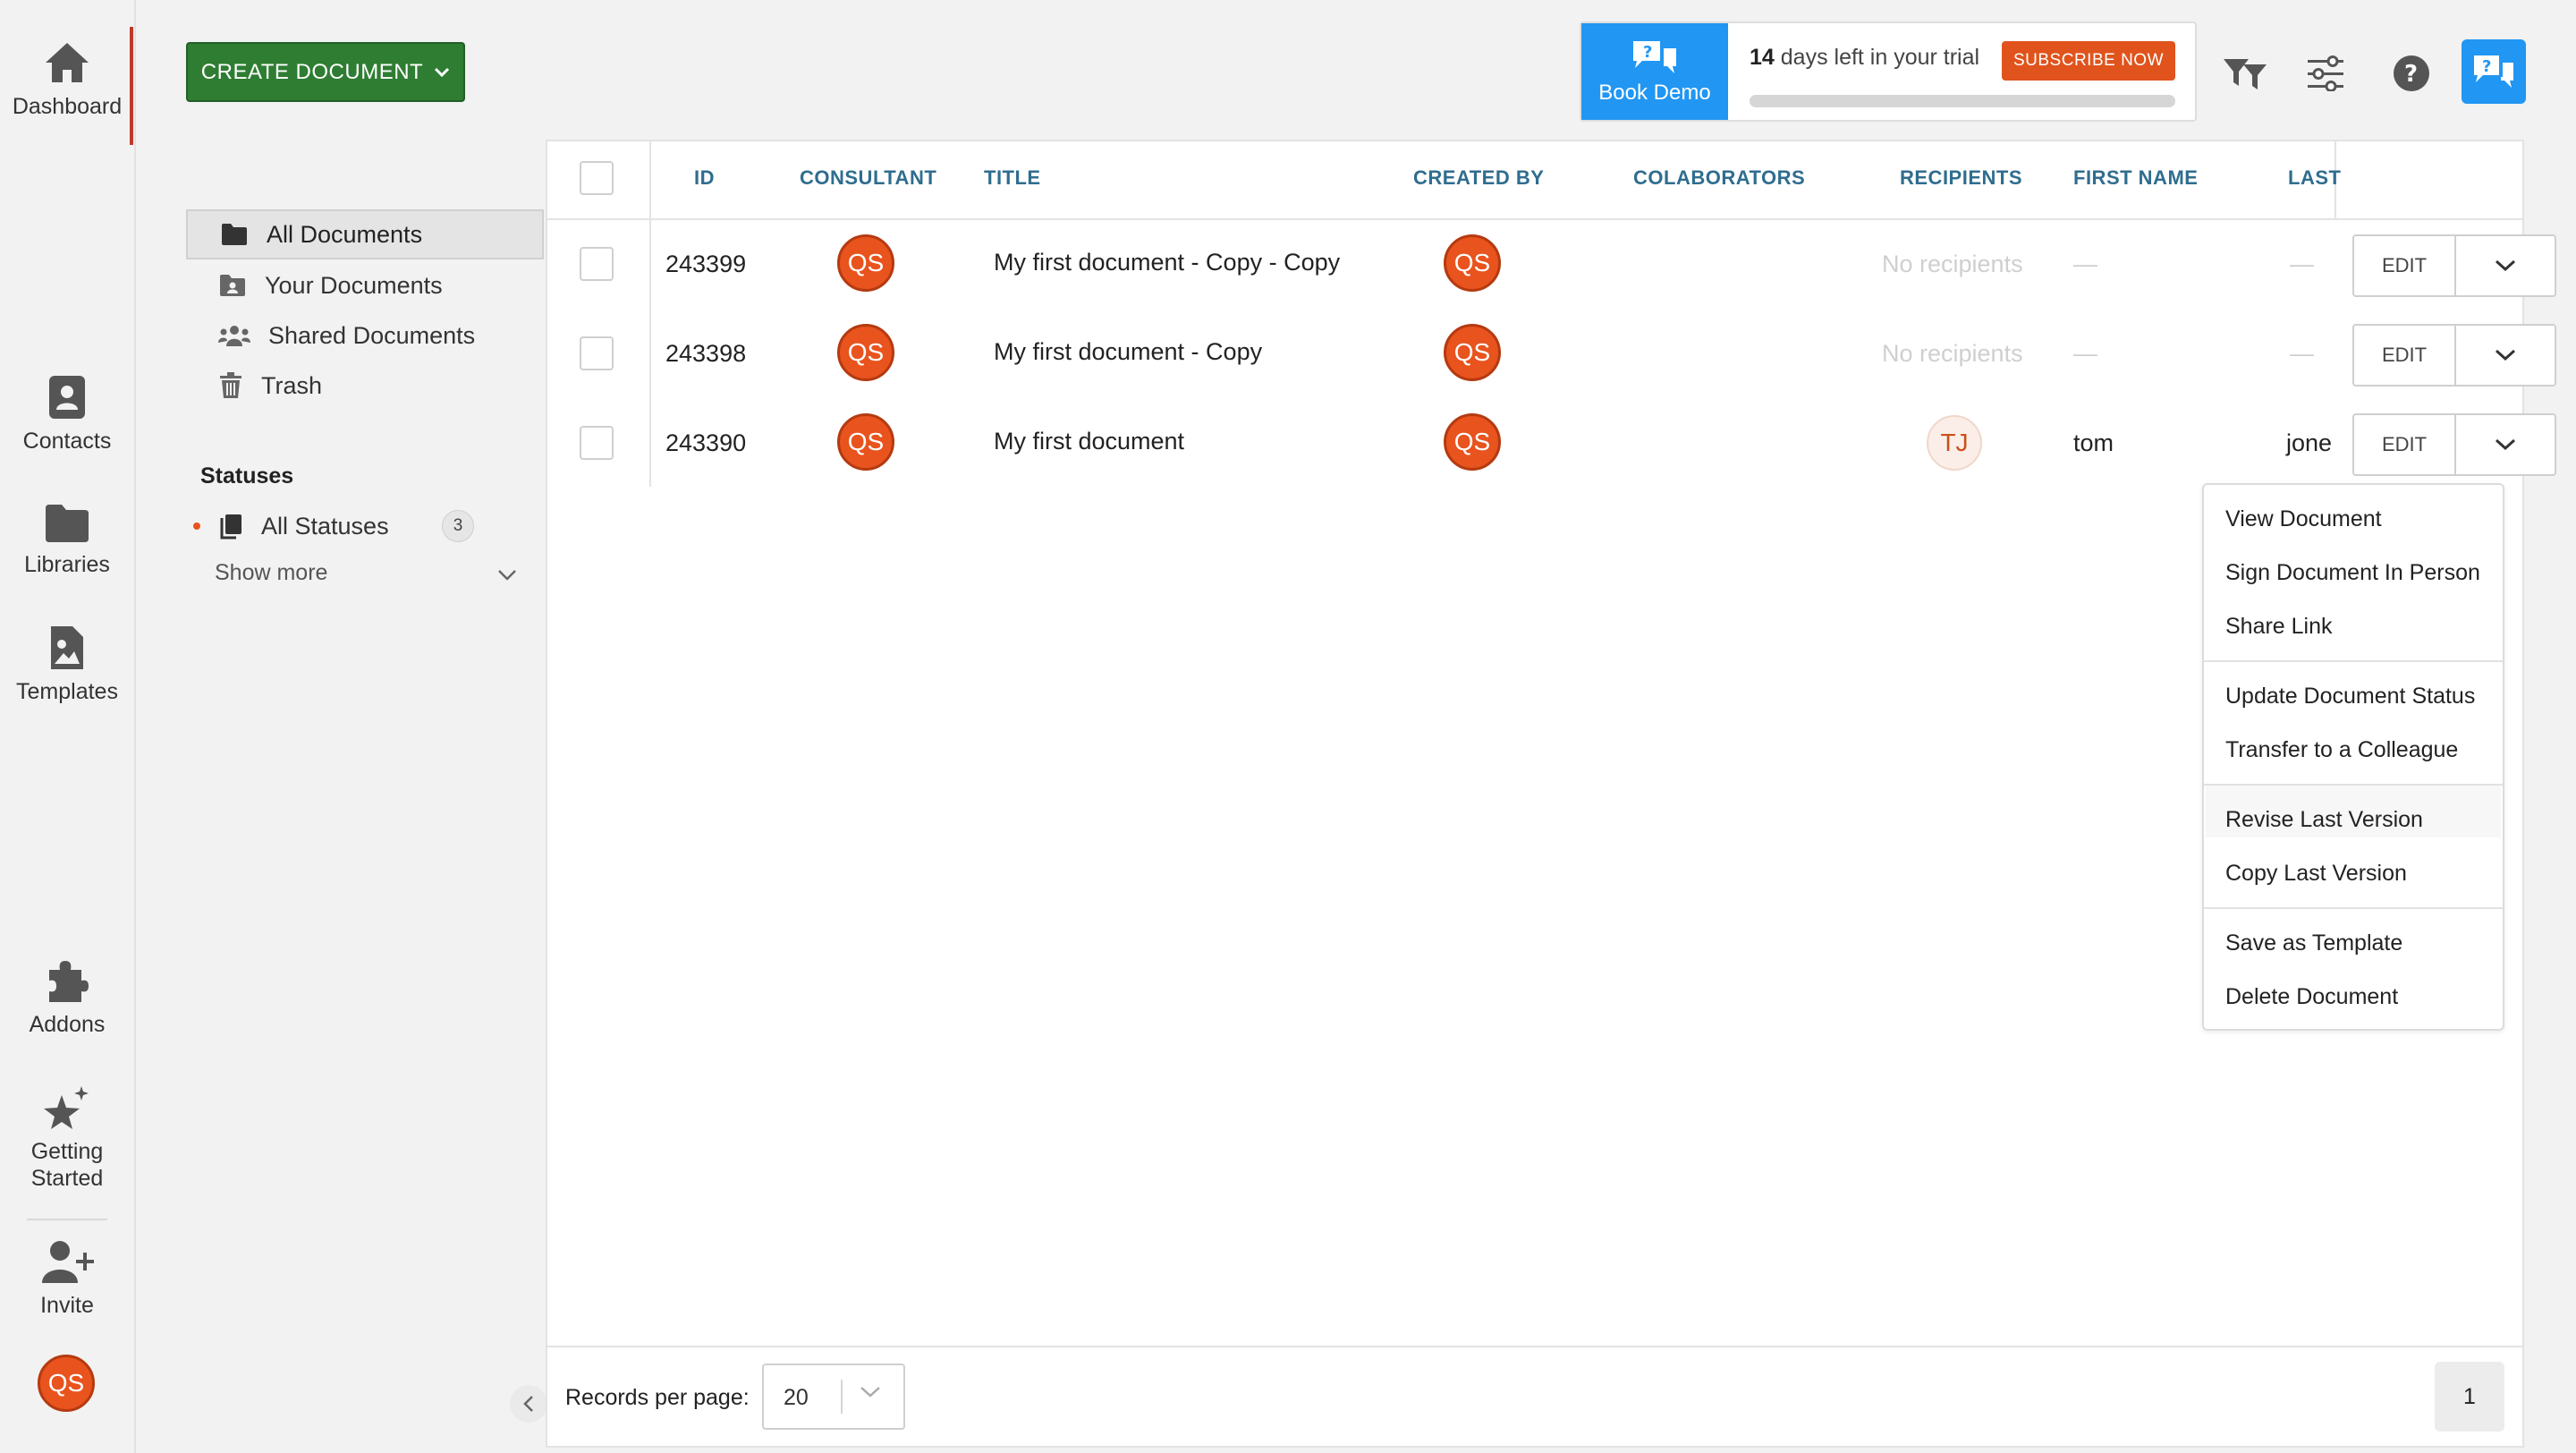 The image size is (2576, 1453). I want to click on rail-dashboard: Dashboard, so click(67, 79).